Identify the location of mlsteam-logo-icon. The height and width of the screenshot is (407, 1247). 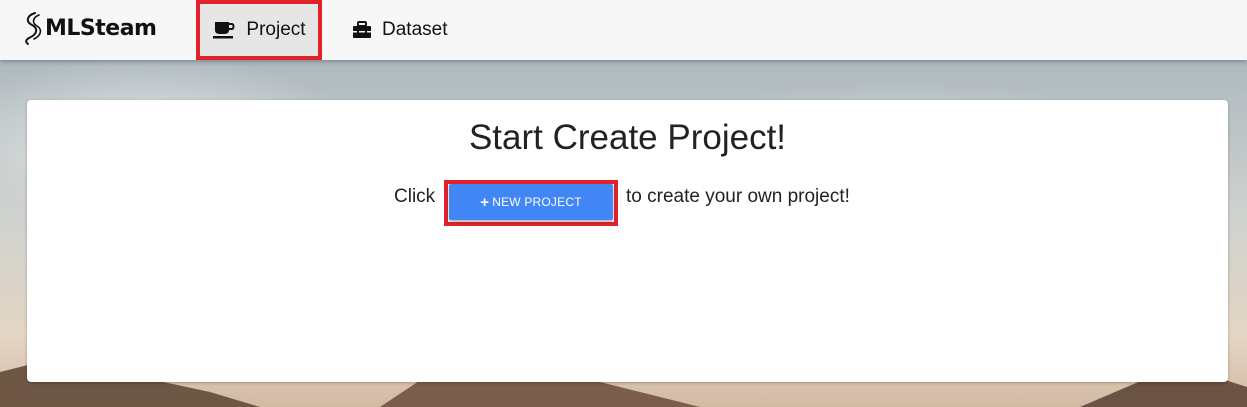
(33, 28).